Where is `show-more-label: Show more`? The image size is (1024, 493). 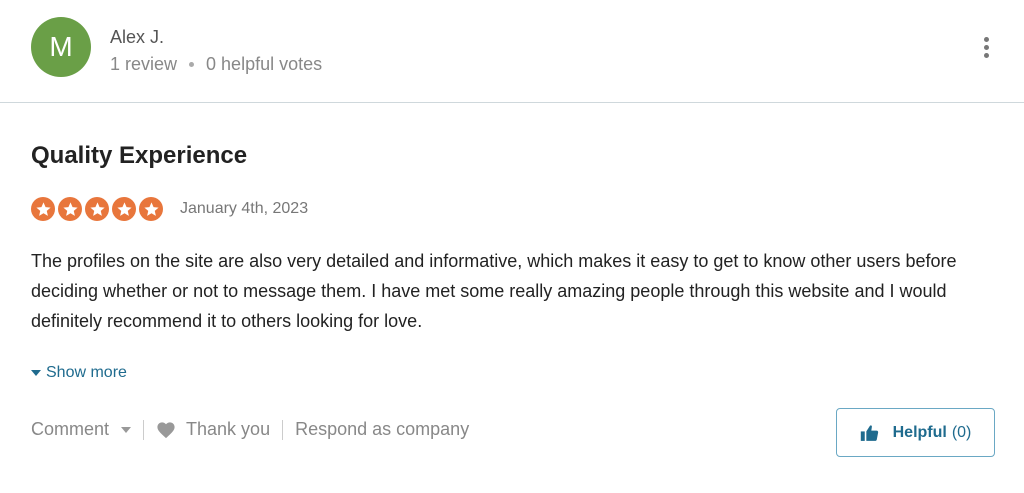 show-more-label: Show more is located at coordinates (86, 372).